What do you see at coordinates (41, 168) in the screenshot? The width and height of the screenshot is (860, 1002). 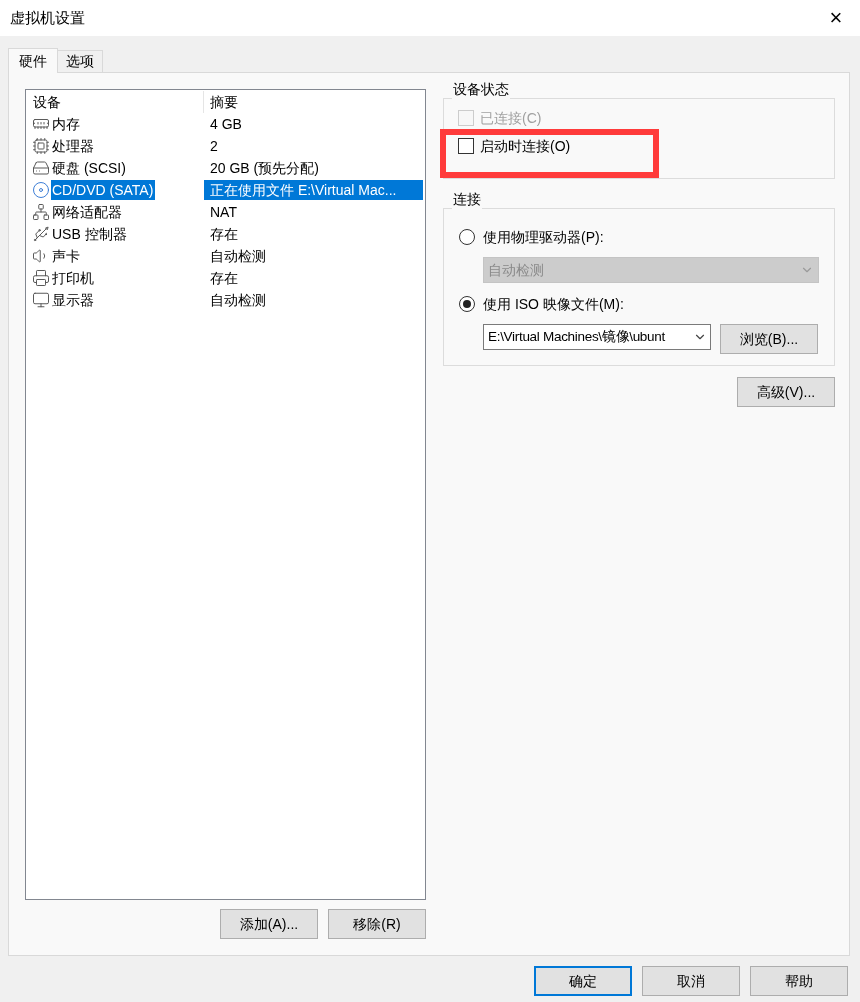 I see `drive-icon` at bounding box center [41, 168].